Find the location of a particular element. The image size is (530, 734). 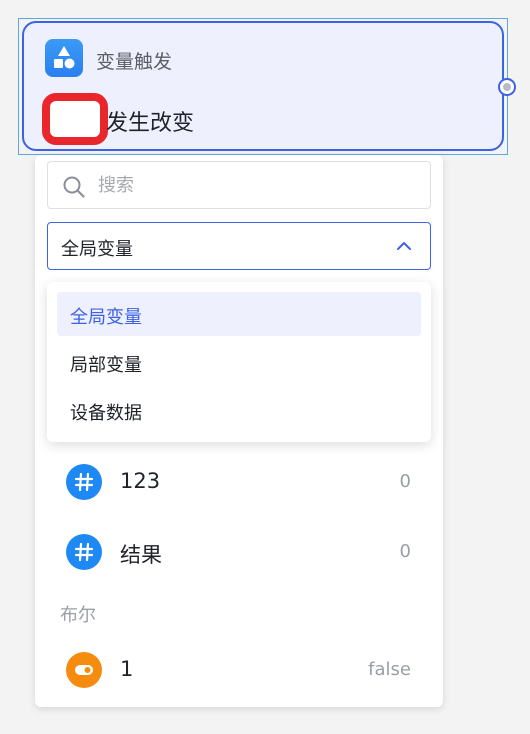

search-input is located at coordinates (258, 185).